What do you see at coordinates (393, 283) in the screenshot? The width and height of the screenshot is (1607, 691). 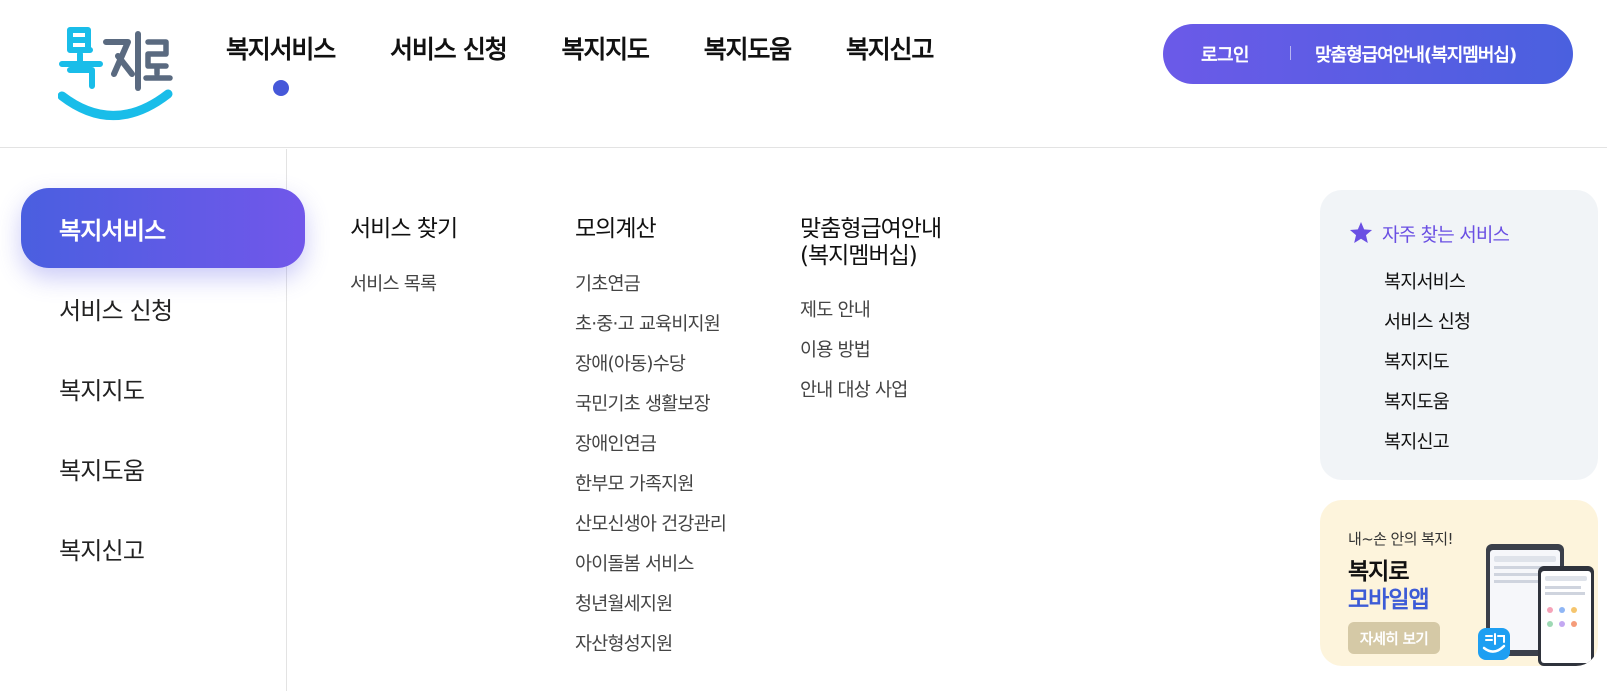 I see `submenu-link: 서비스 목록` at bounding box center [393, 283].